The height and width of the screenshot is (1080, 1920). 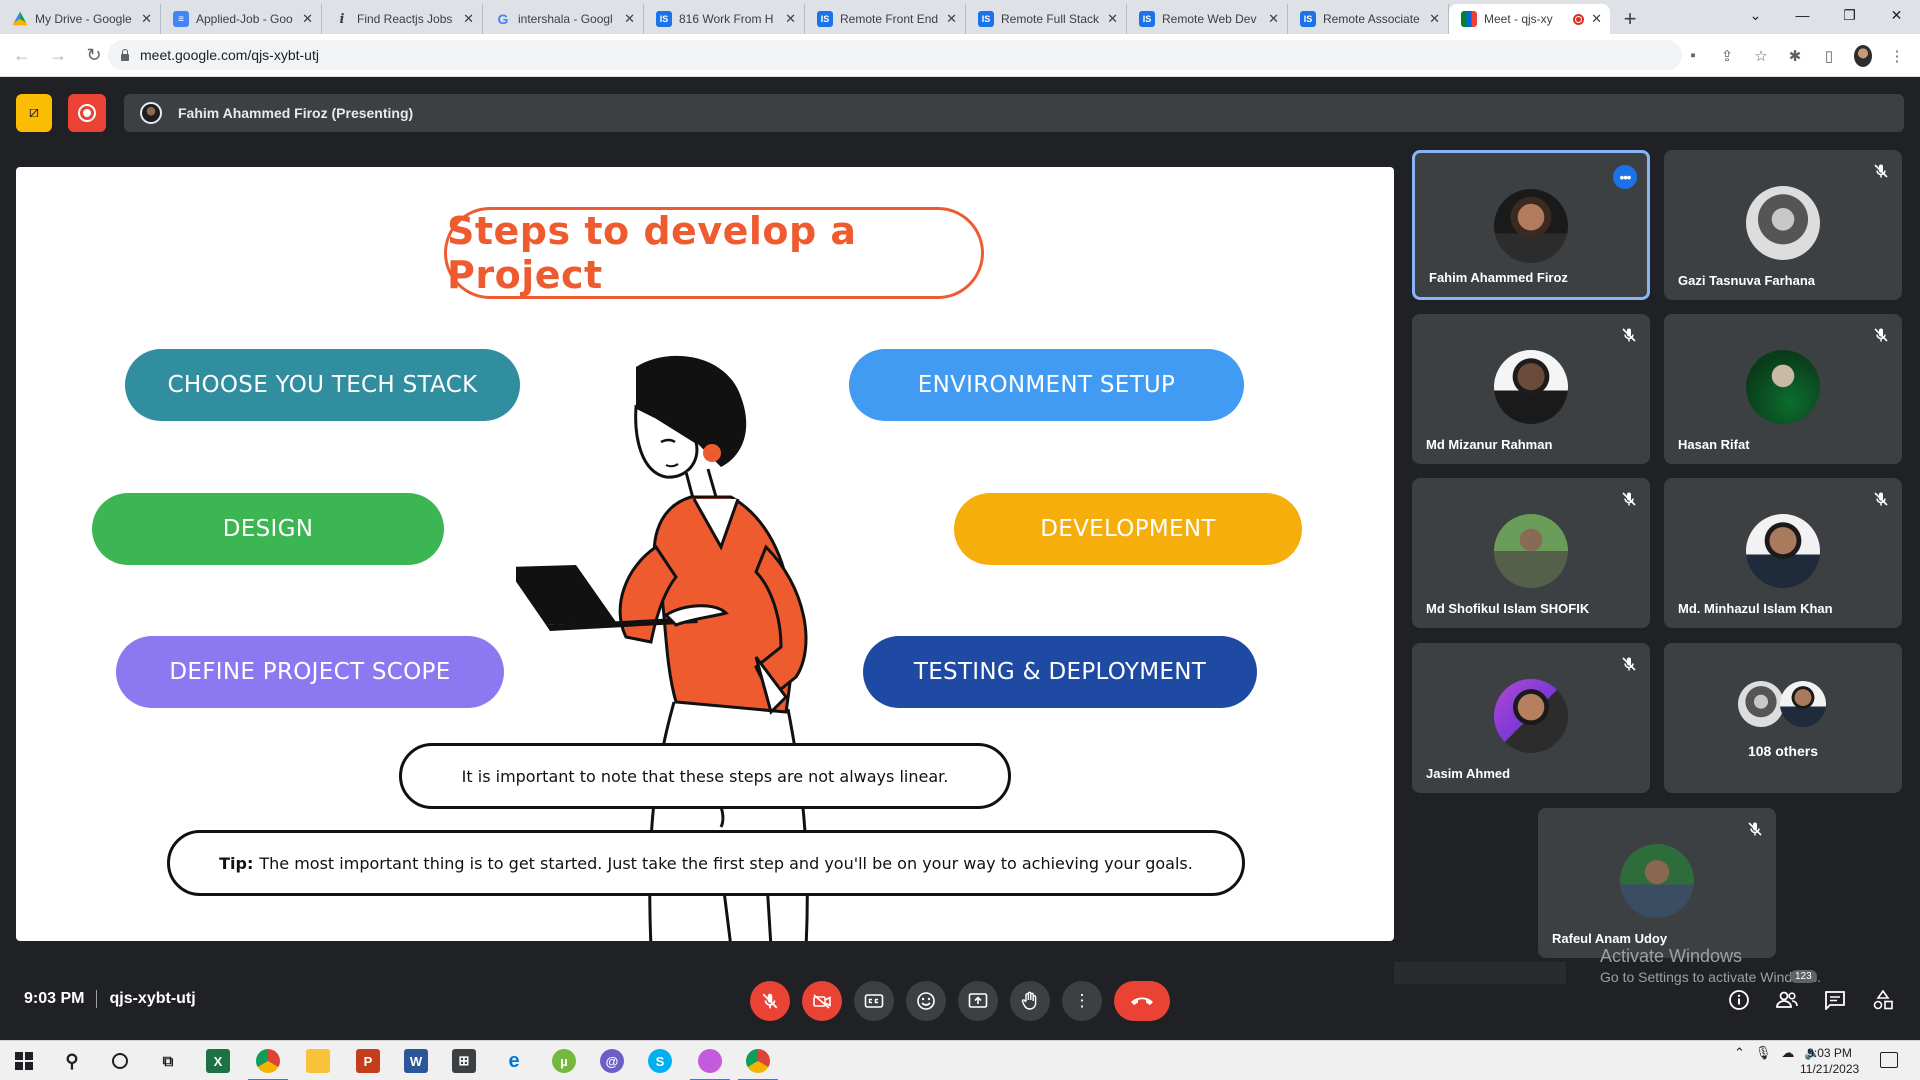 What do you see at coordinates (660, 1061) in the screenshot?
I see `skype-icon: S` at bounding box center [660, 1061].